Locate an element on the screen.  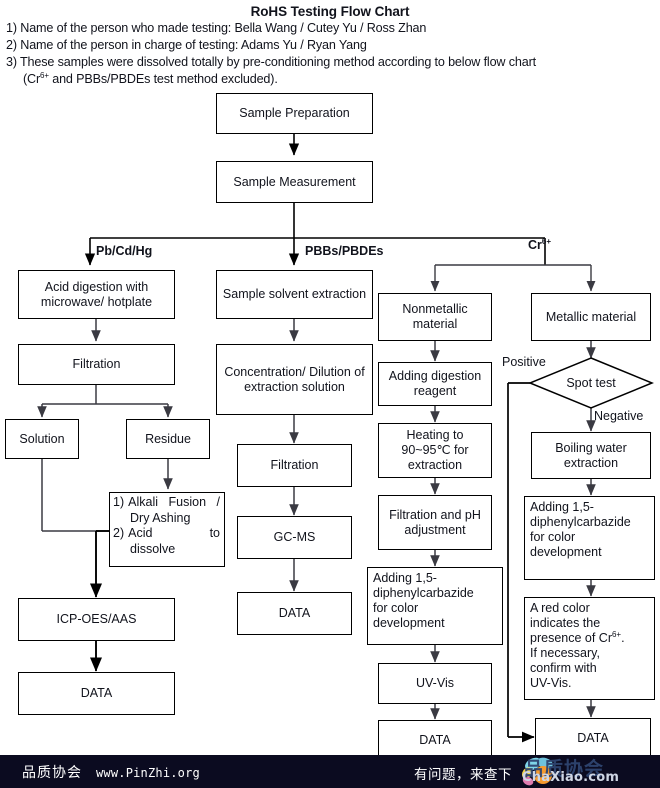
node-adding-digestion-reagent: Adding digestion reagent is located at coordinates (435, 384).